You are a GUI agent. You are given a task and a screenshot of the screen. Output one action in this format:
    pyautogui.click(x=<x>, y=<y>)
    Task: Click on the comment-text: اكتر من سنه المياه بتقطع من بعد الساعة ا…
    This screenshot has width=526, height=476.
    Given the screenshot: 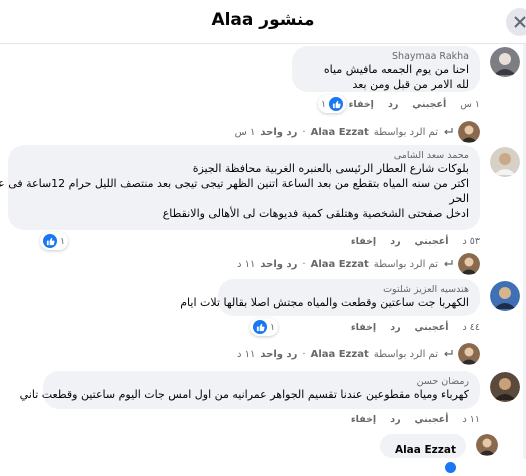 What is the action you would take?
    pyautogui.click(x=234, y=183)
    